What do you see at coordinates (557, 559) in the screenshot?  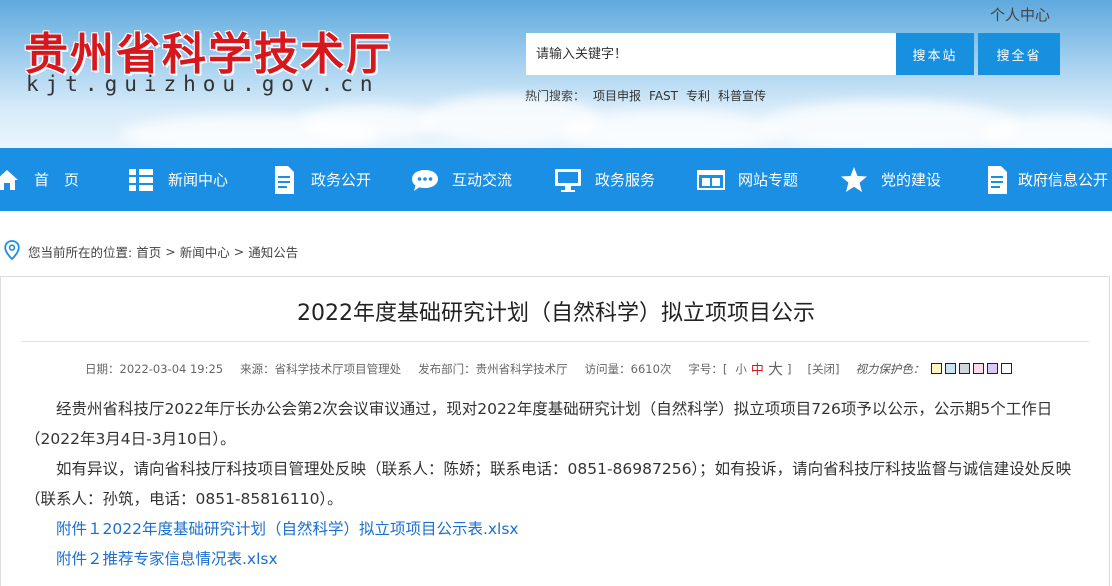 I see `attachment-link: 附件２推荐专家信息情况表.xlsx` at bounding box center [557, 559].